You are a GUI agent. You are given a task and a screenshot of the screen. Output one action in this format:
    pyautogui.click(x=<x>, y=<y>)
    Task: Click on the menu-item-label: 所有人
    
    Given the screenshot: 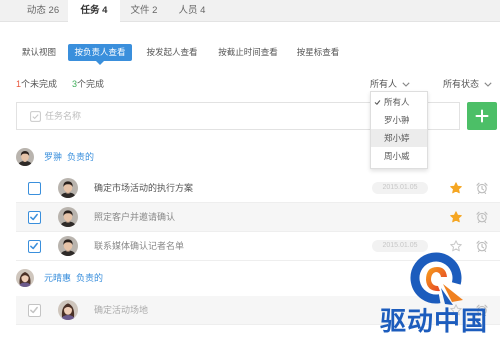 What is the action you would take?
    pyautogui.click(x=397, y=102)
    